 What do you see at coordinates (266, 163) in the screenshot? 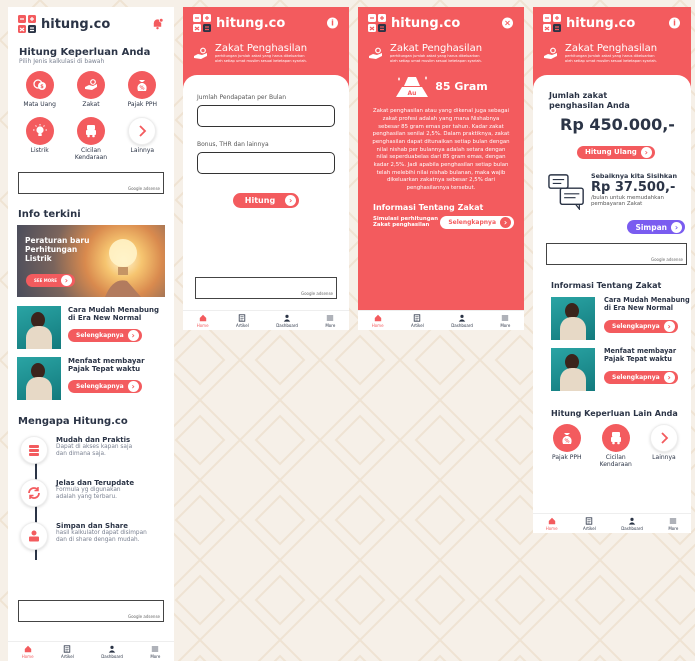
I see `bonus-input` at bounding box center [266, 163].